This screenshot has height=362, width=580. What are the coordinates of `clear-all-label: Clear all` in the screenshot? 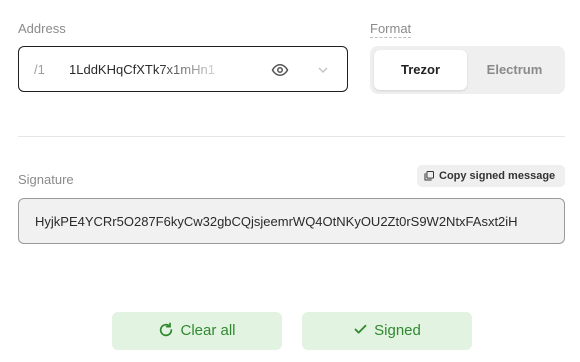 It's located at (208, 330).